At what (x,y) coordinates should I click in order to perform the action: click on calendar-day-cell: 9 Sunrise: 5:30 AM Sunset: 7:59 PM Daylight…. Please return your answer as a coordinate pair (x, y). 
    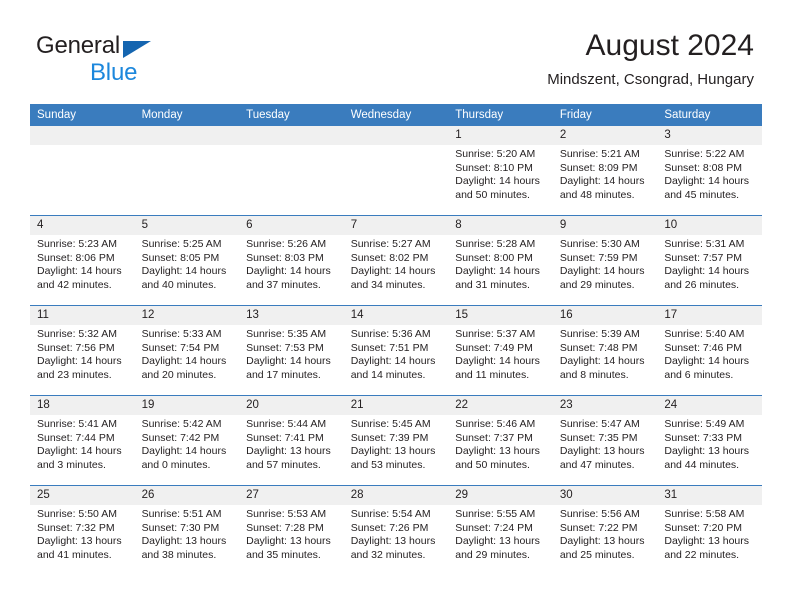
    Looking at the image, I should click on (605, 260).